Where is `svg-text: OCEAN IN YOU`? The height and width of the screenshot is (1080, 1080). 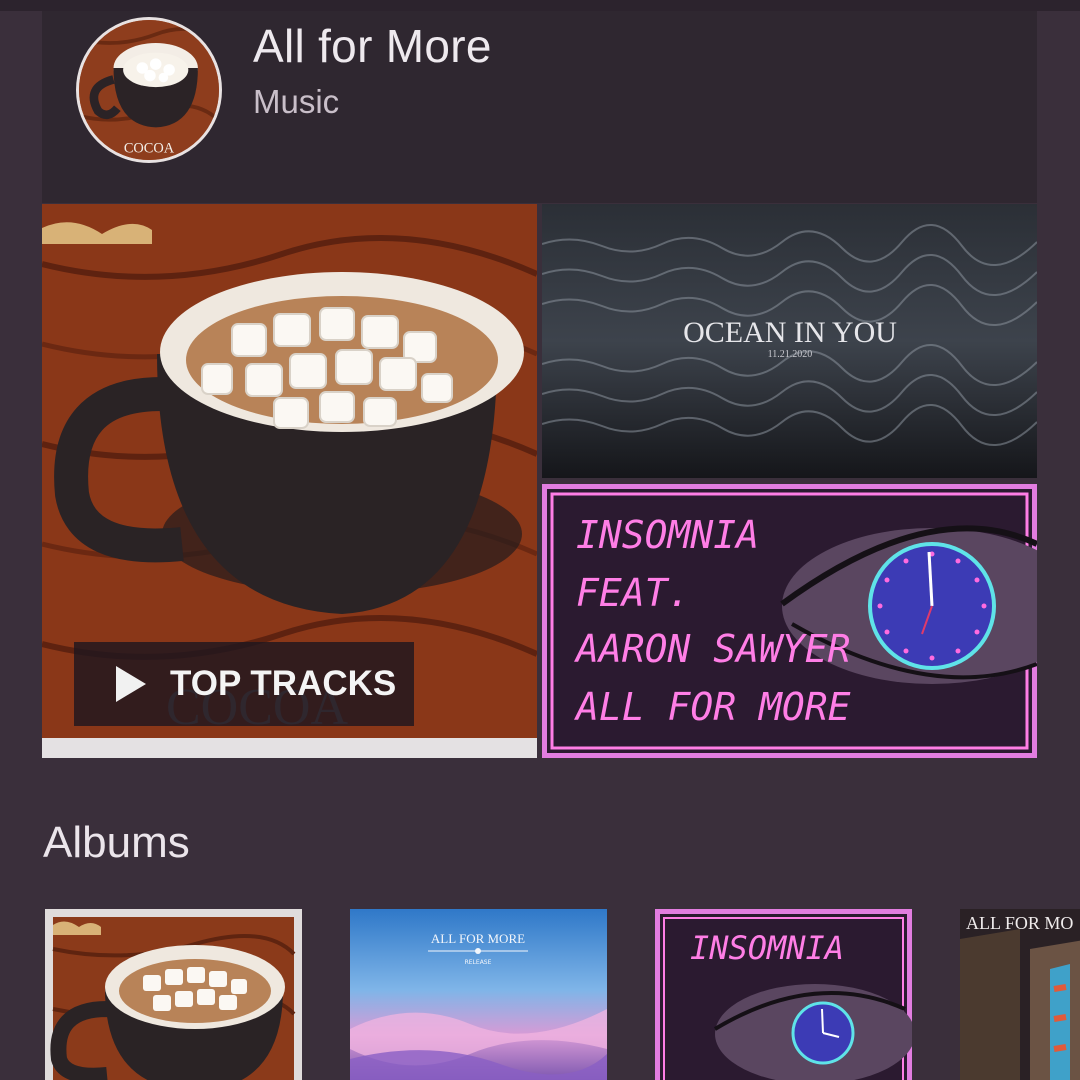 svg-text: OCEAN IN YOU is located at coordinates (790, 332).